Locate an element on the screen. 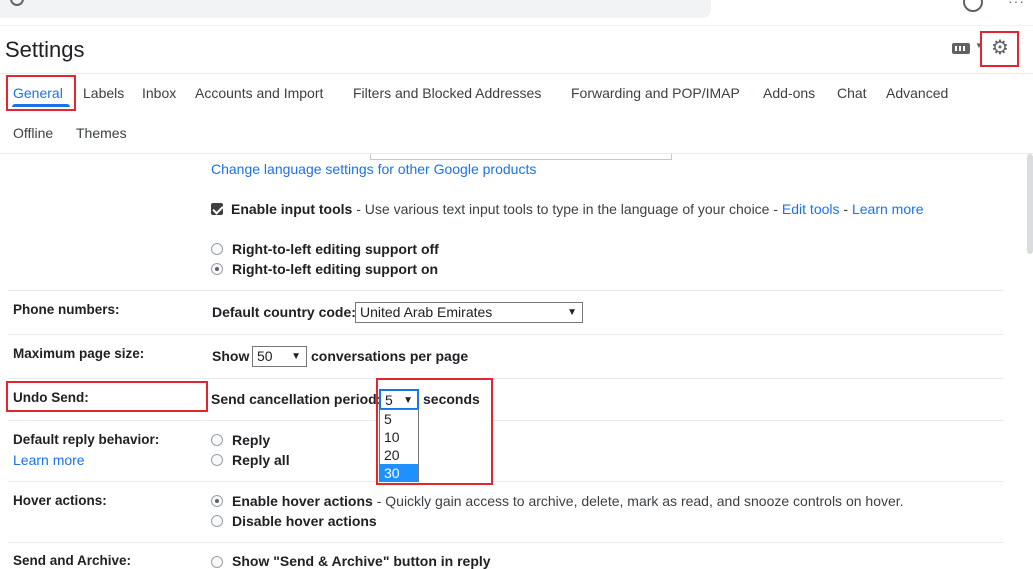  max-page-size-label: Maximum page size: is located at coordinates (79, 353).